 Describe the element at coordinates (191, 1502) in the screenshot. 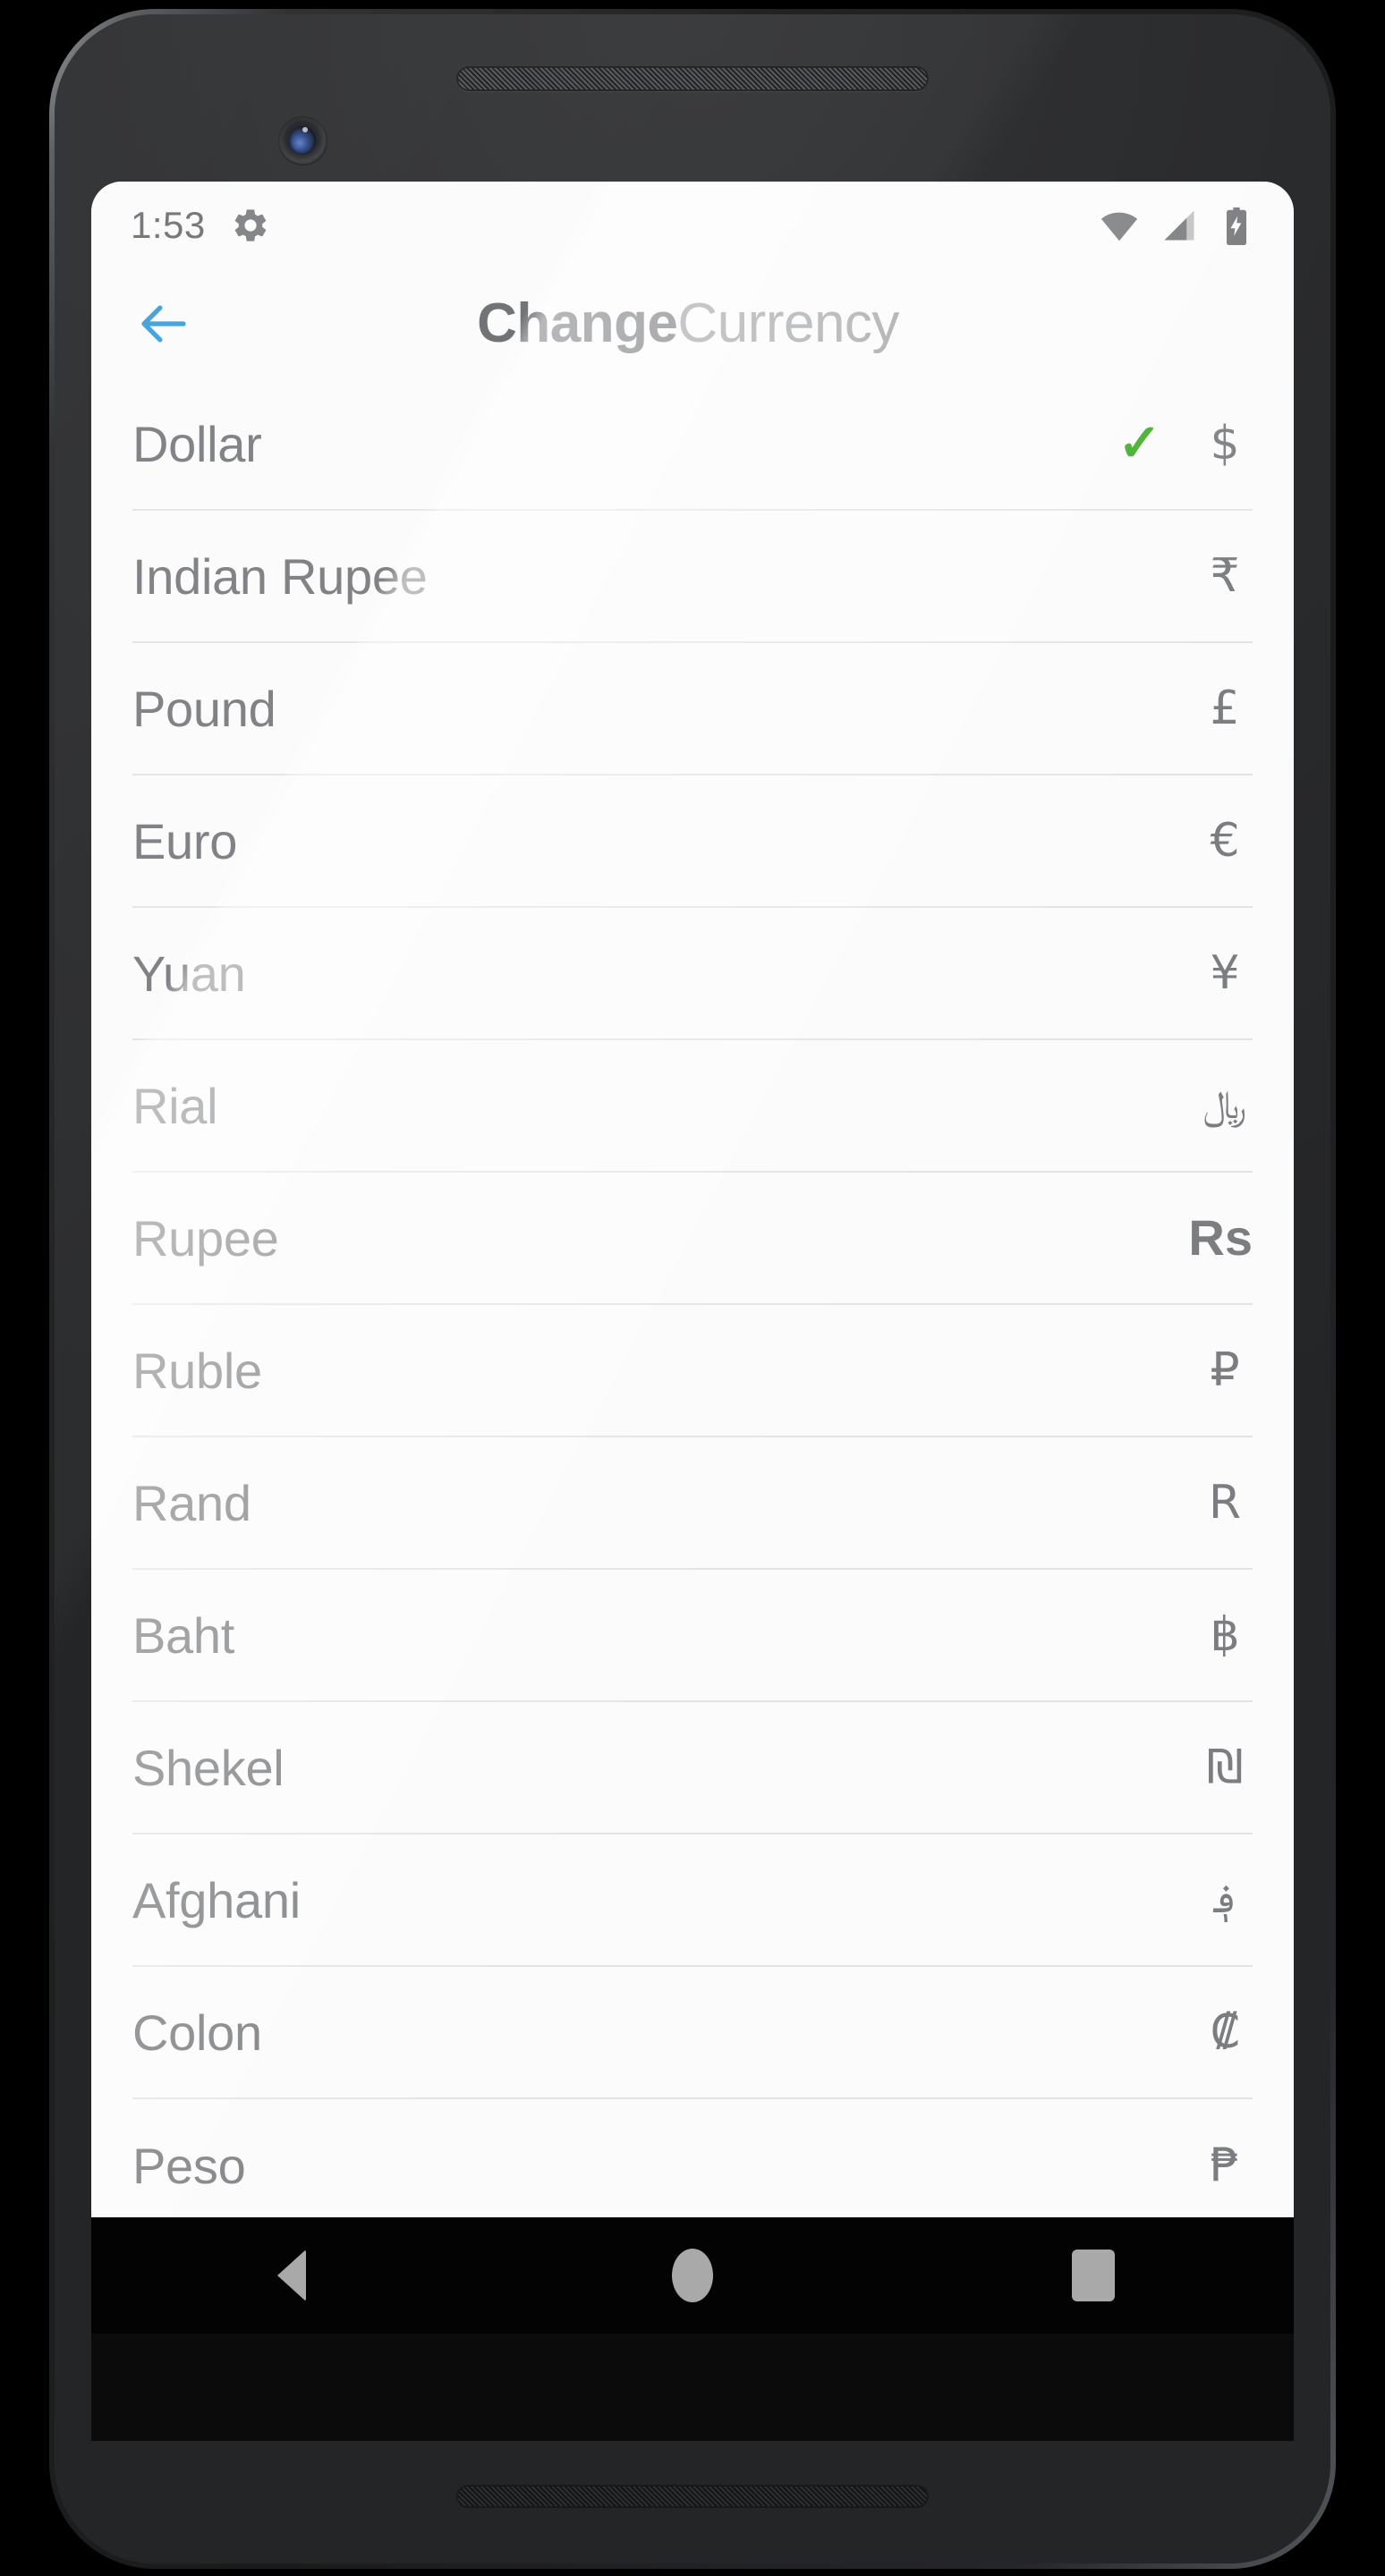

I see `currency-name: Rand` at that location.